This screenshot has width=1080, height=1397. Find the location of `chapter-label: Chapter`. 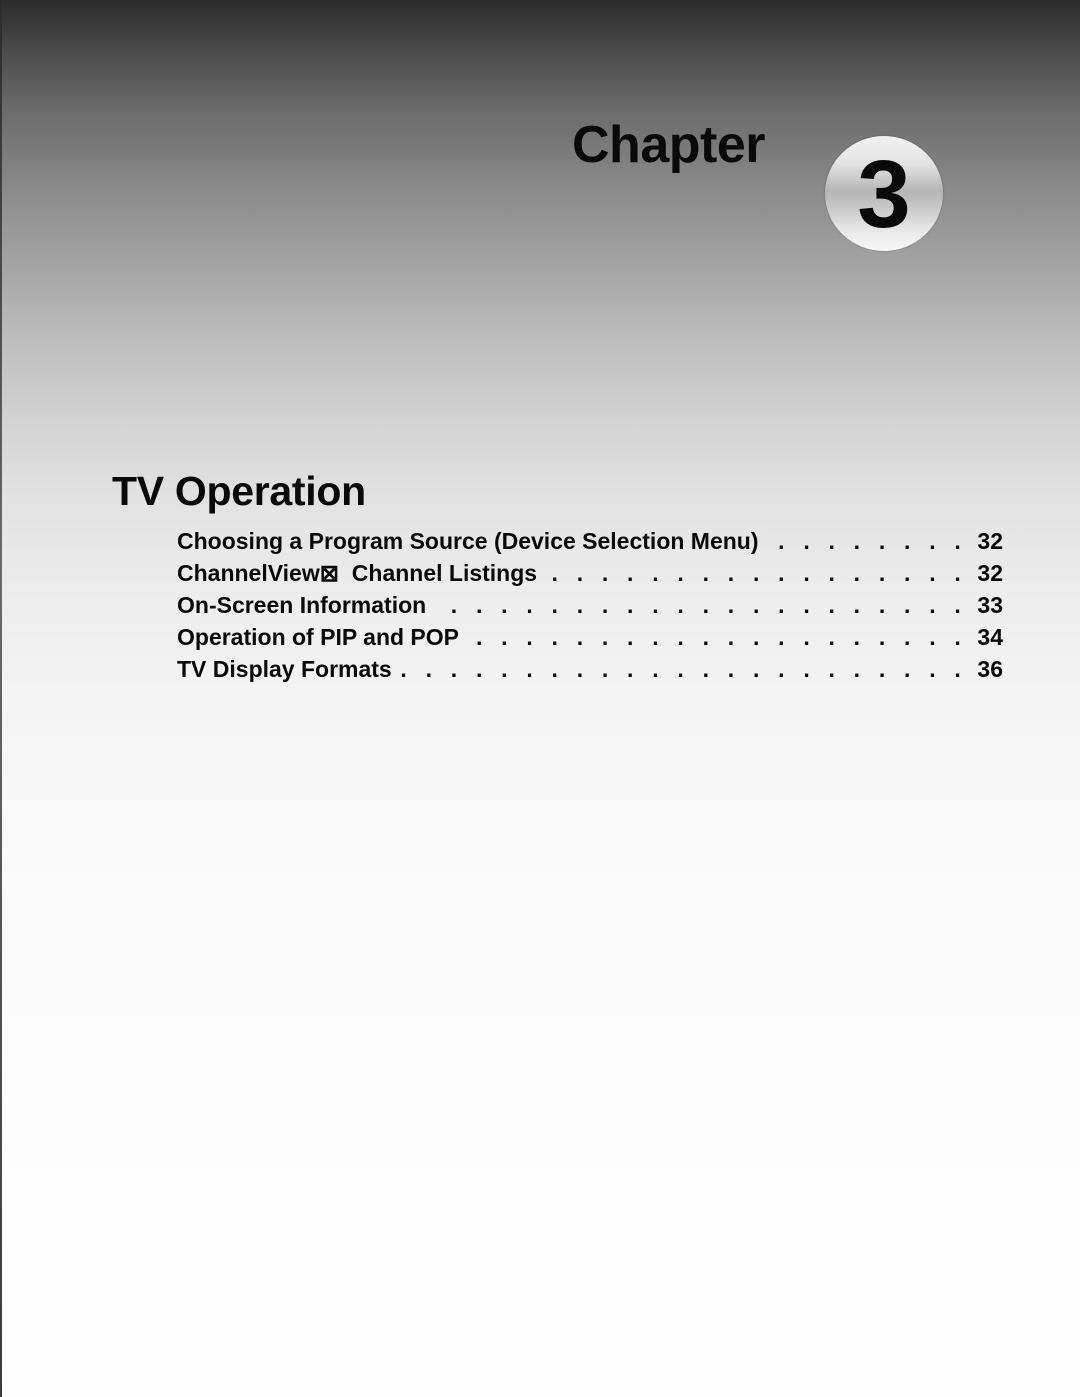

chapter-label: Chapter is located at coordinates (668, 145).